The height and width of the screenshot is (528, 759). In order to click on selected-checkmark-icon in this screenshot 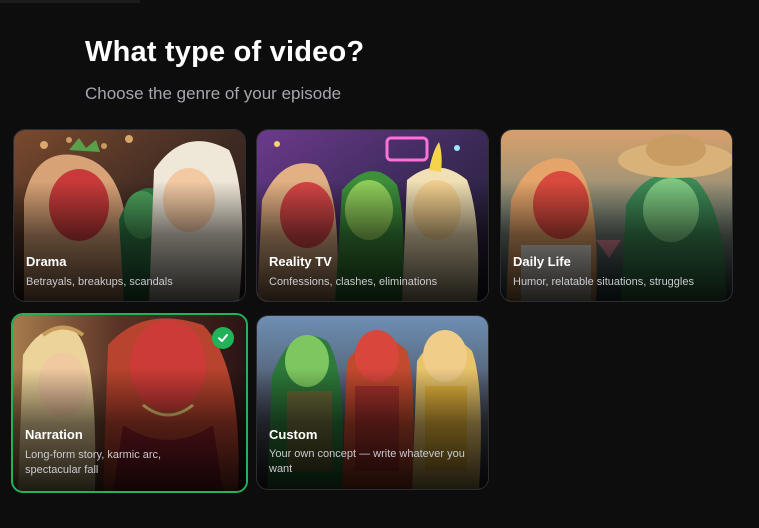, I will do `click(223, 338)`.